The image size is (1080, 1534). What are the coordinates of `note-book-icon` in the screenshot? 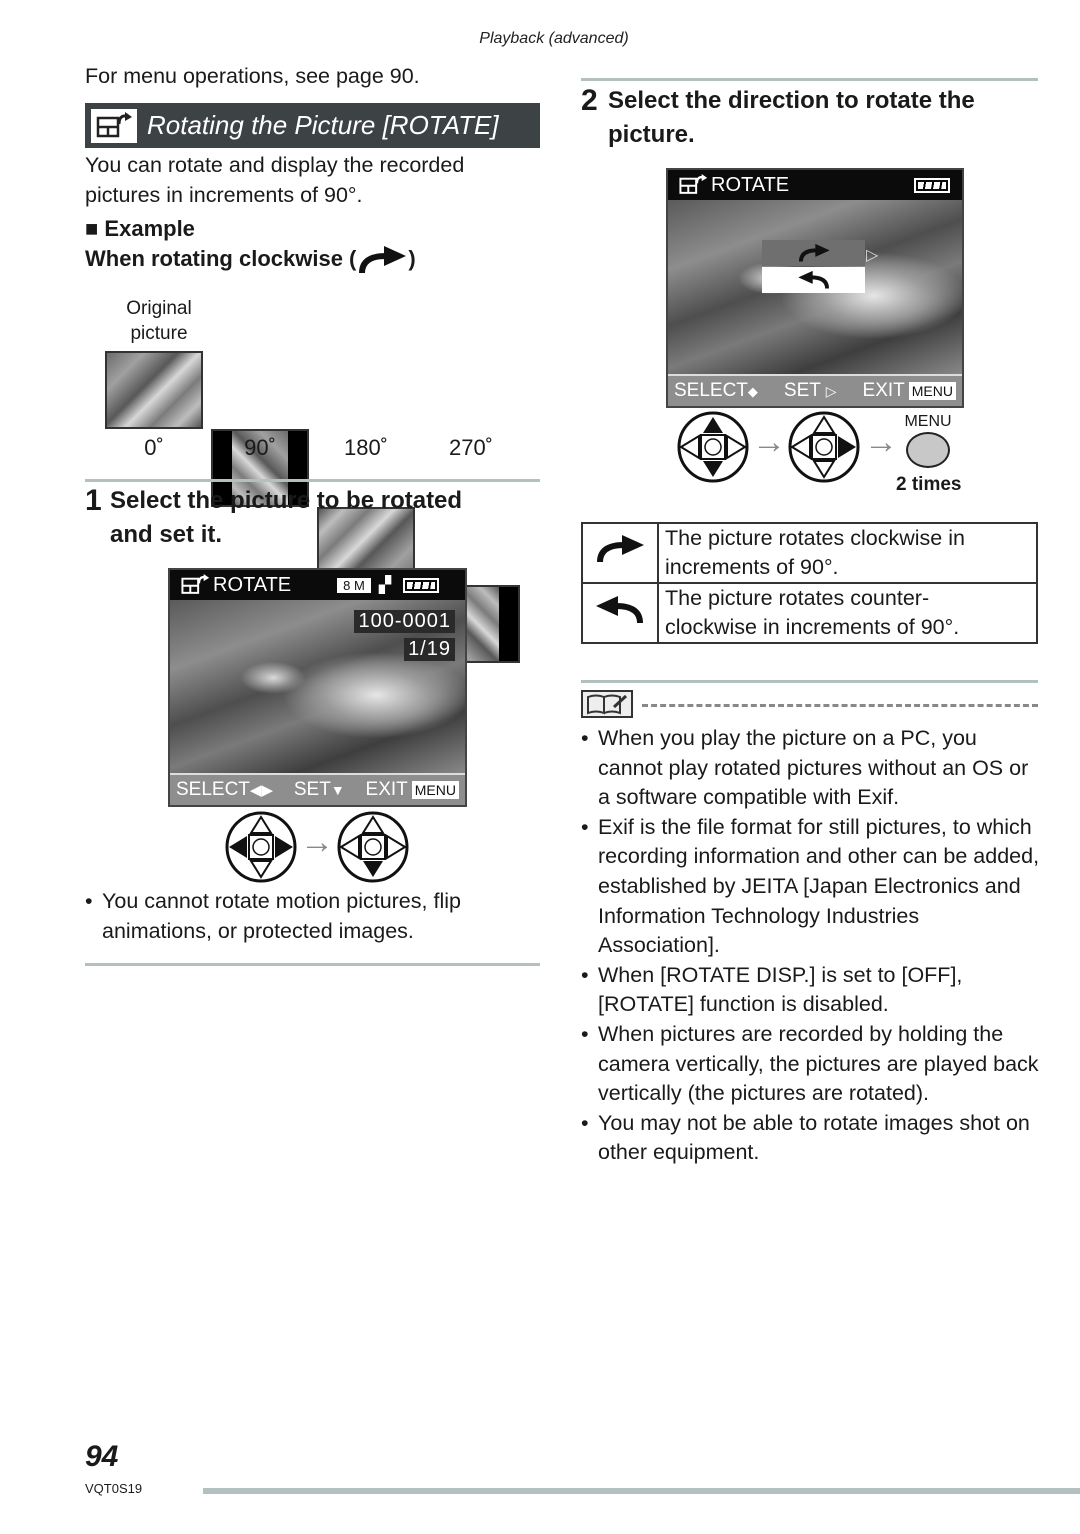 It's located at (607, 704).